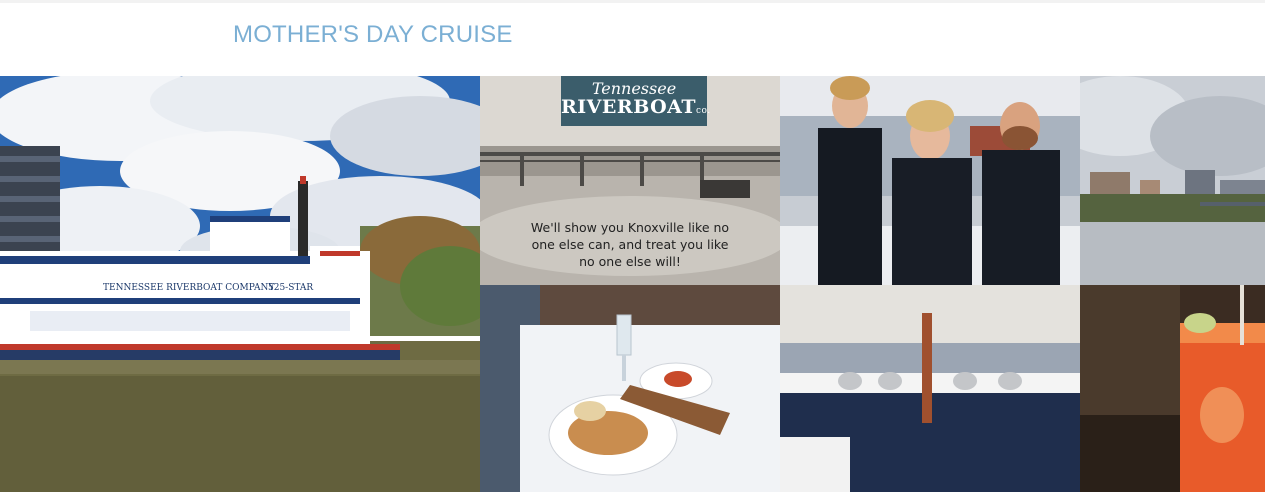 The width and height of the screenshot is (1265, 492). I want to click on crew-photo, so click(930, 180).